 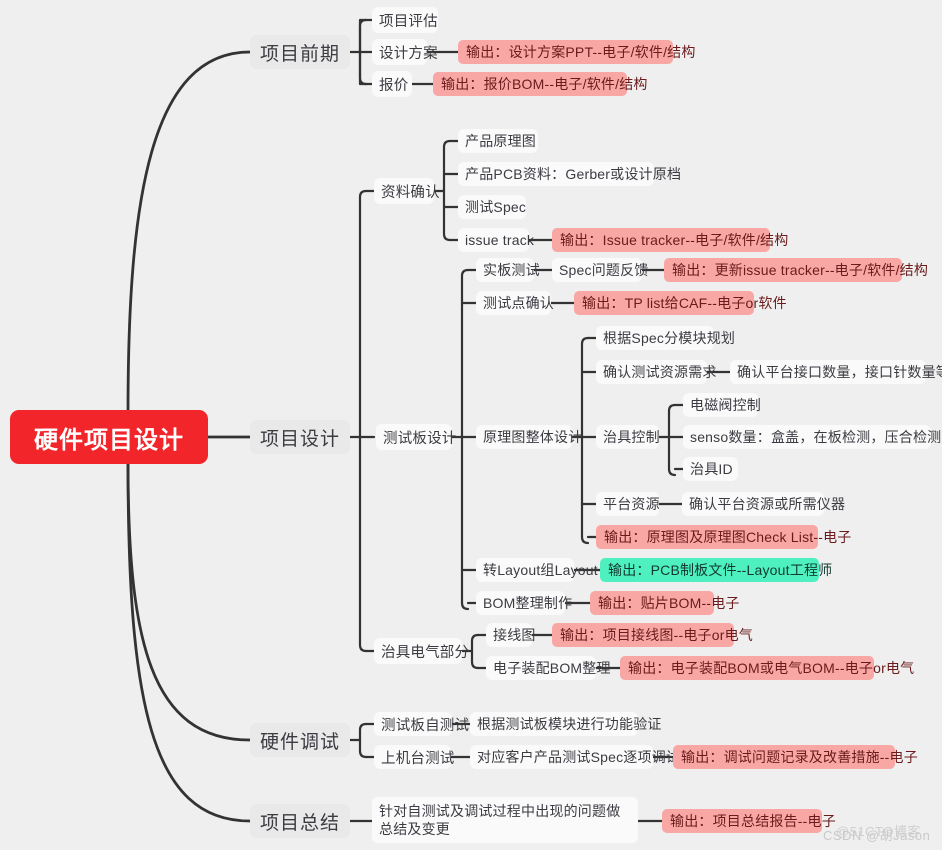 I want to click on node-label: 接线图, so click(x=514, y=635).